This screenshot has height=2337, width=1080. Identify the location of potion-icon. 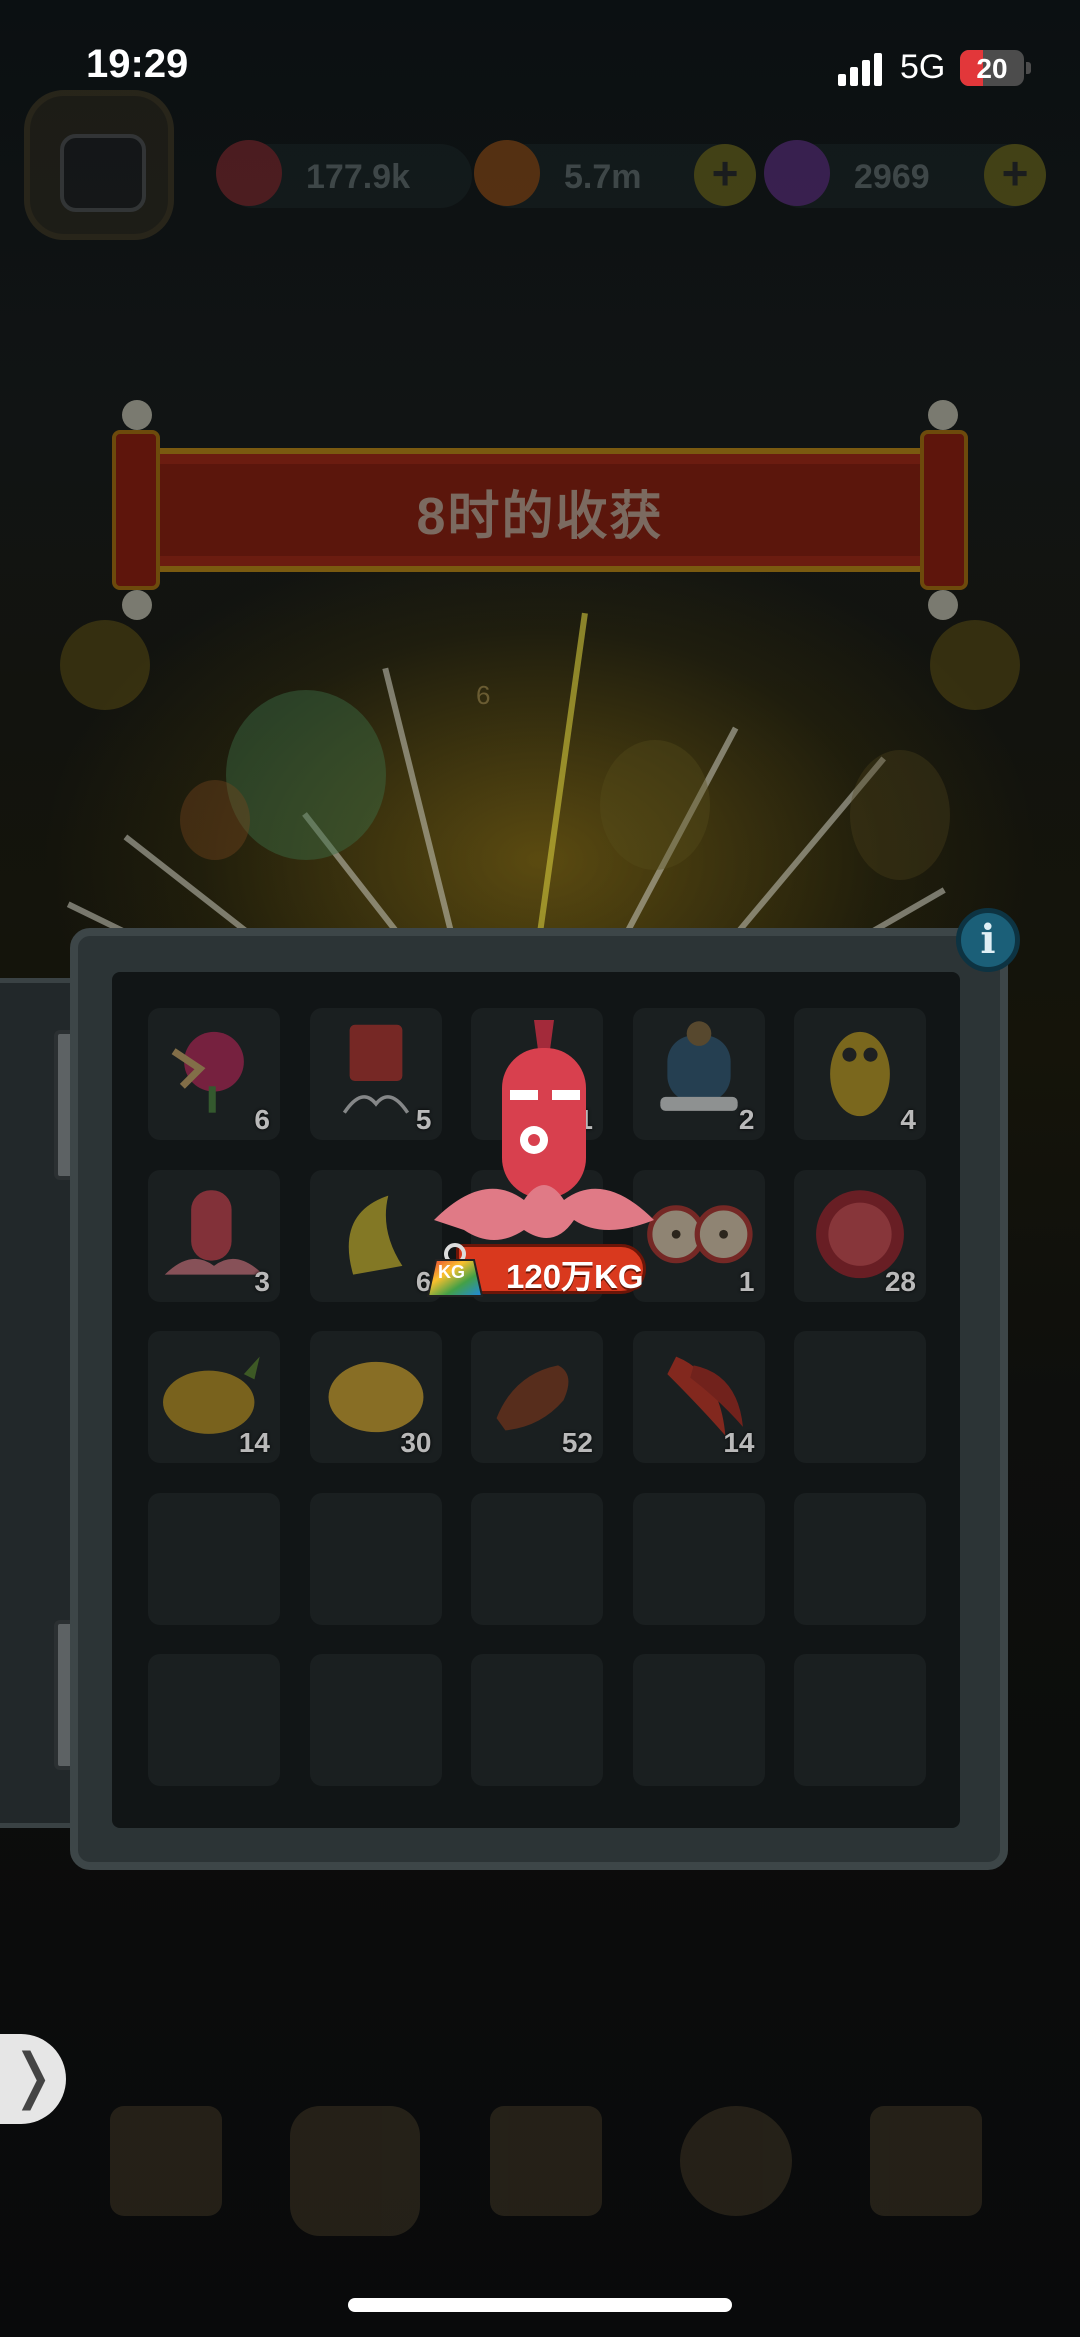
(797, 173).